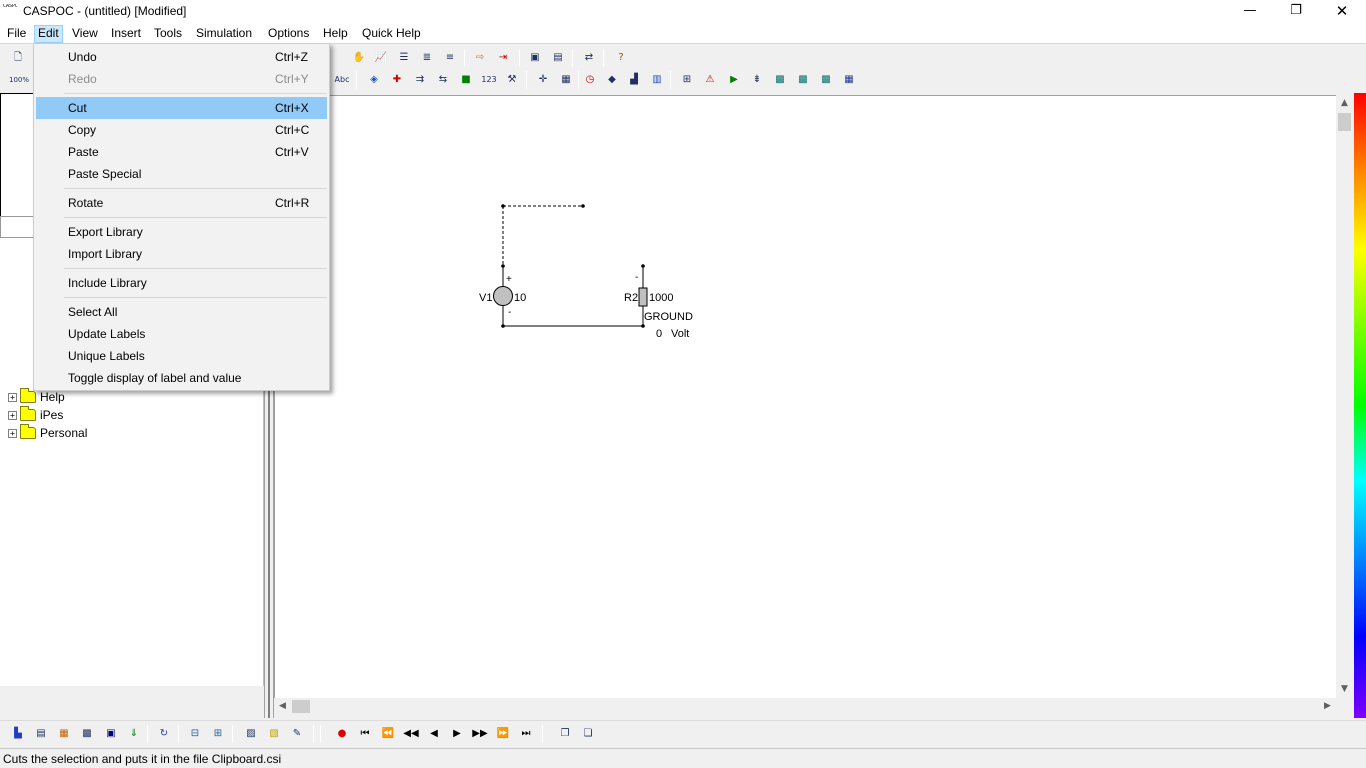 Image resolution: width=1366 pixels, height=768 pixels. Describe the element at coordinates (450, 58) in the screenshot. I see `list-sort-icon: ≡` at that location.